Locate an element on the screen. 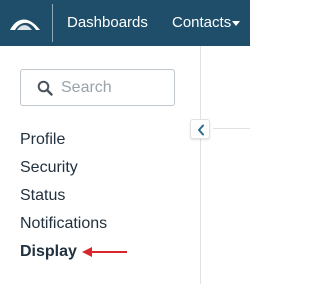 The height and width of the screenshot is (284, 320). search-box is located at coordinates (97, 87).